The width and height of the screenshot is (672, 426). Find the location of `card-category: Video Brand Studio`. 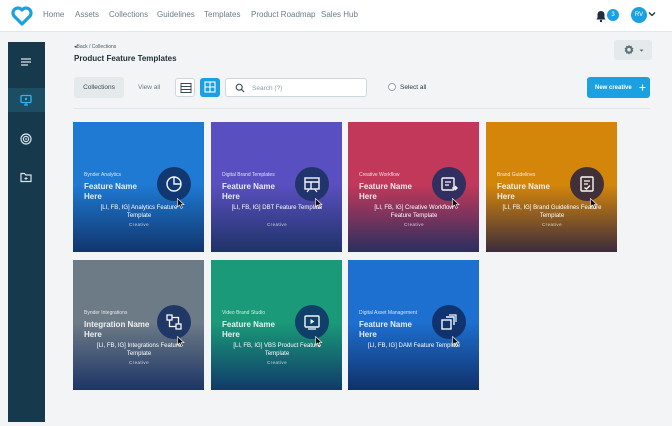

card-category: Video Brand Studio is located at coordinates (243, 313).